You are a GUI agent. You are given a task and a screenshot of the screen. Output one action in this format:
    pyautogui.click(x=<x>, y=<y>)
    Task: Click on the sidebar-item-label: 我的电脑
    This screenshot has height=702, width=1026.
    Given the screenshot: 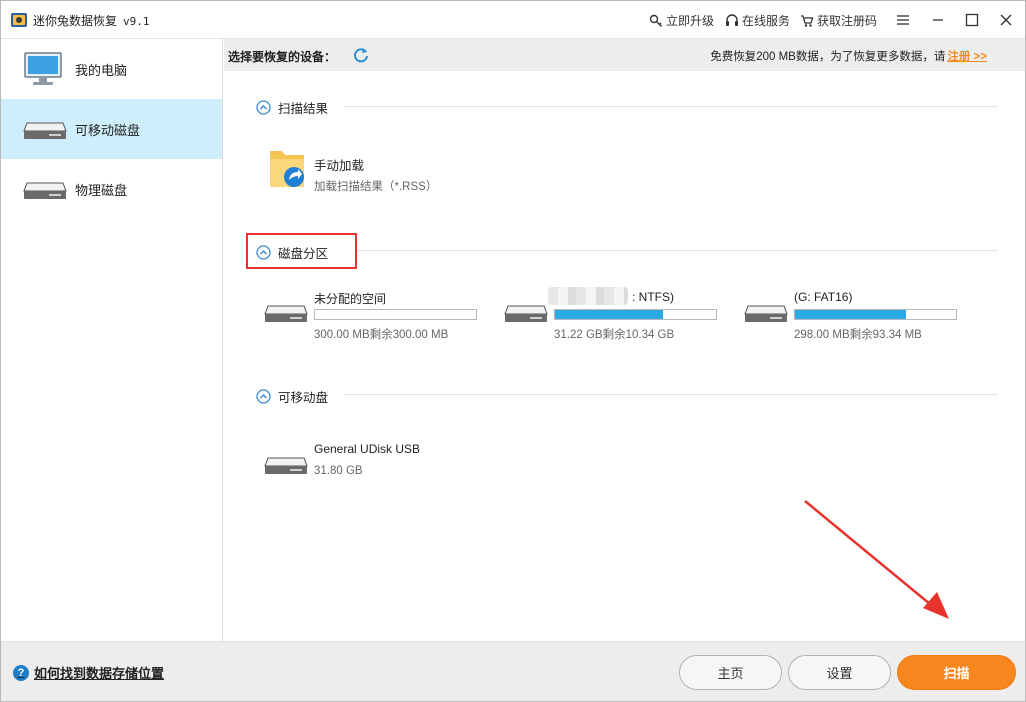 What is the action you would take?
    pyautogui.click(x=101, y=70)
    